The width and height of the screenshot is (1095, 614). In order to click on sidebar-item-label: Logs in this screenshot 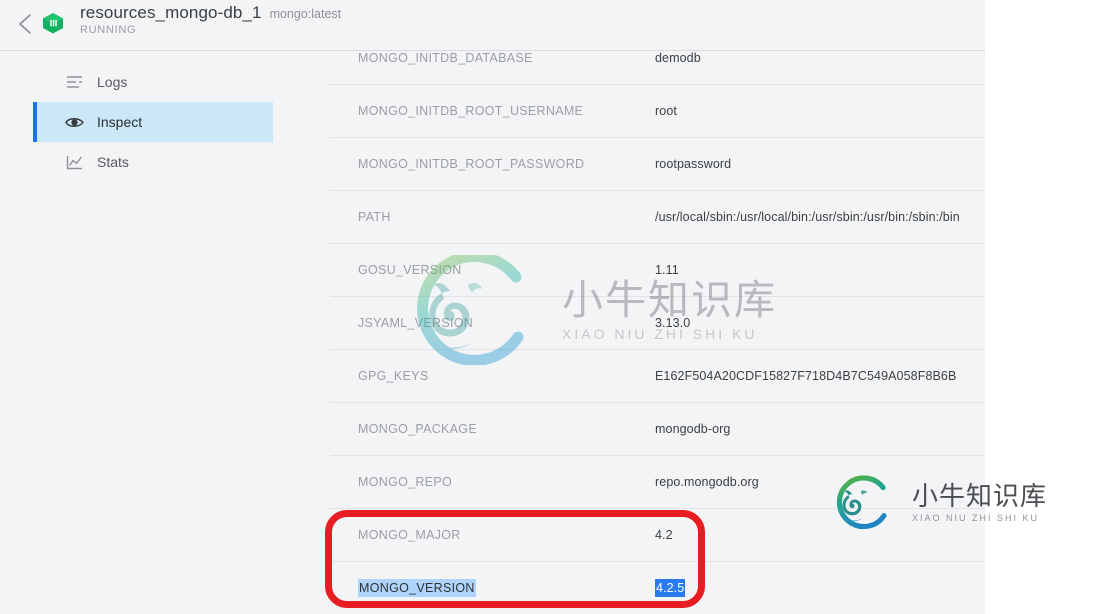, I will do `click(112, 82)`.